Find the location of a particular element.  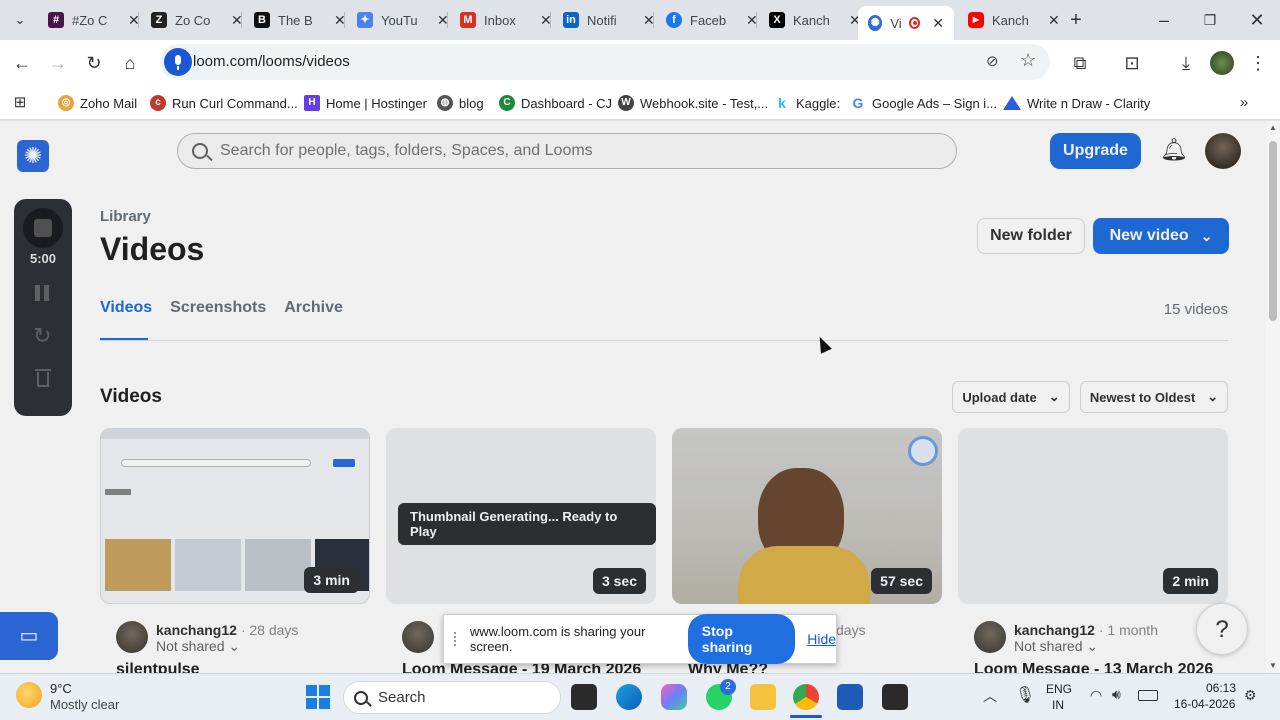

bookmark-dashboard-cj: C Dashboard - CJ is located at coordinates (555, 103).